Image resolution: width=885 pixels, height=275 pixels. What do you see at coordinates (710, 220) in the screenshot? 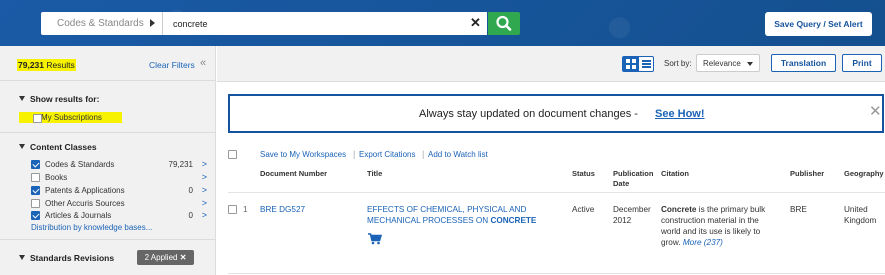
I see `citation-line-2: construction material in the` at bounding box center [710, 220].